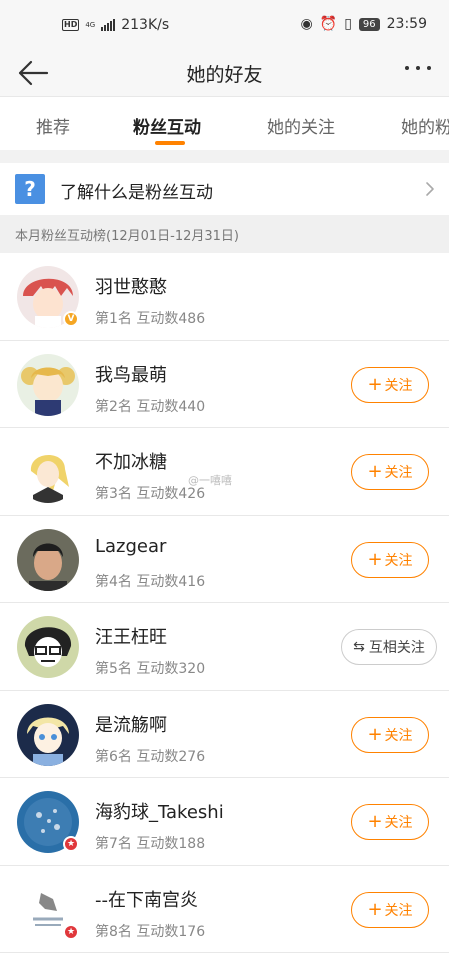 Image resolution: width=449 pixels, height=960 pixels. I want to click on status-bar: HD 4G 213K/s ◉ ⏰ ▯ 96 23:59, so click(224, 25).